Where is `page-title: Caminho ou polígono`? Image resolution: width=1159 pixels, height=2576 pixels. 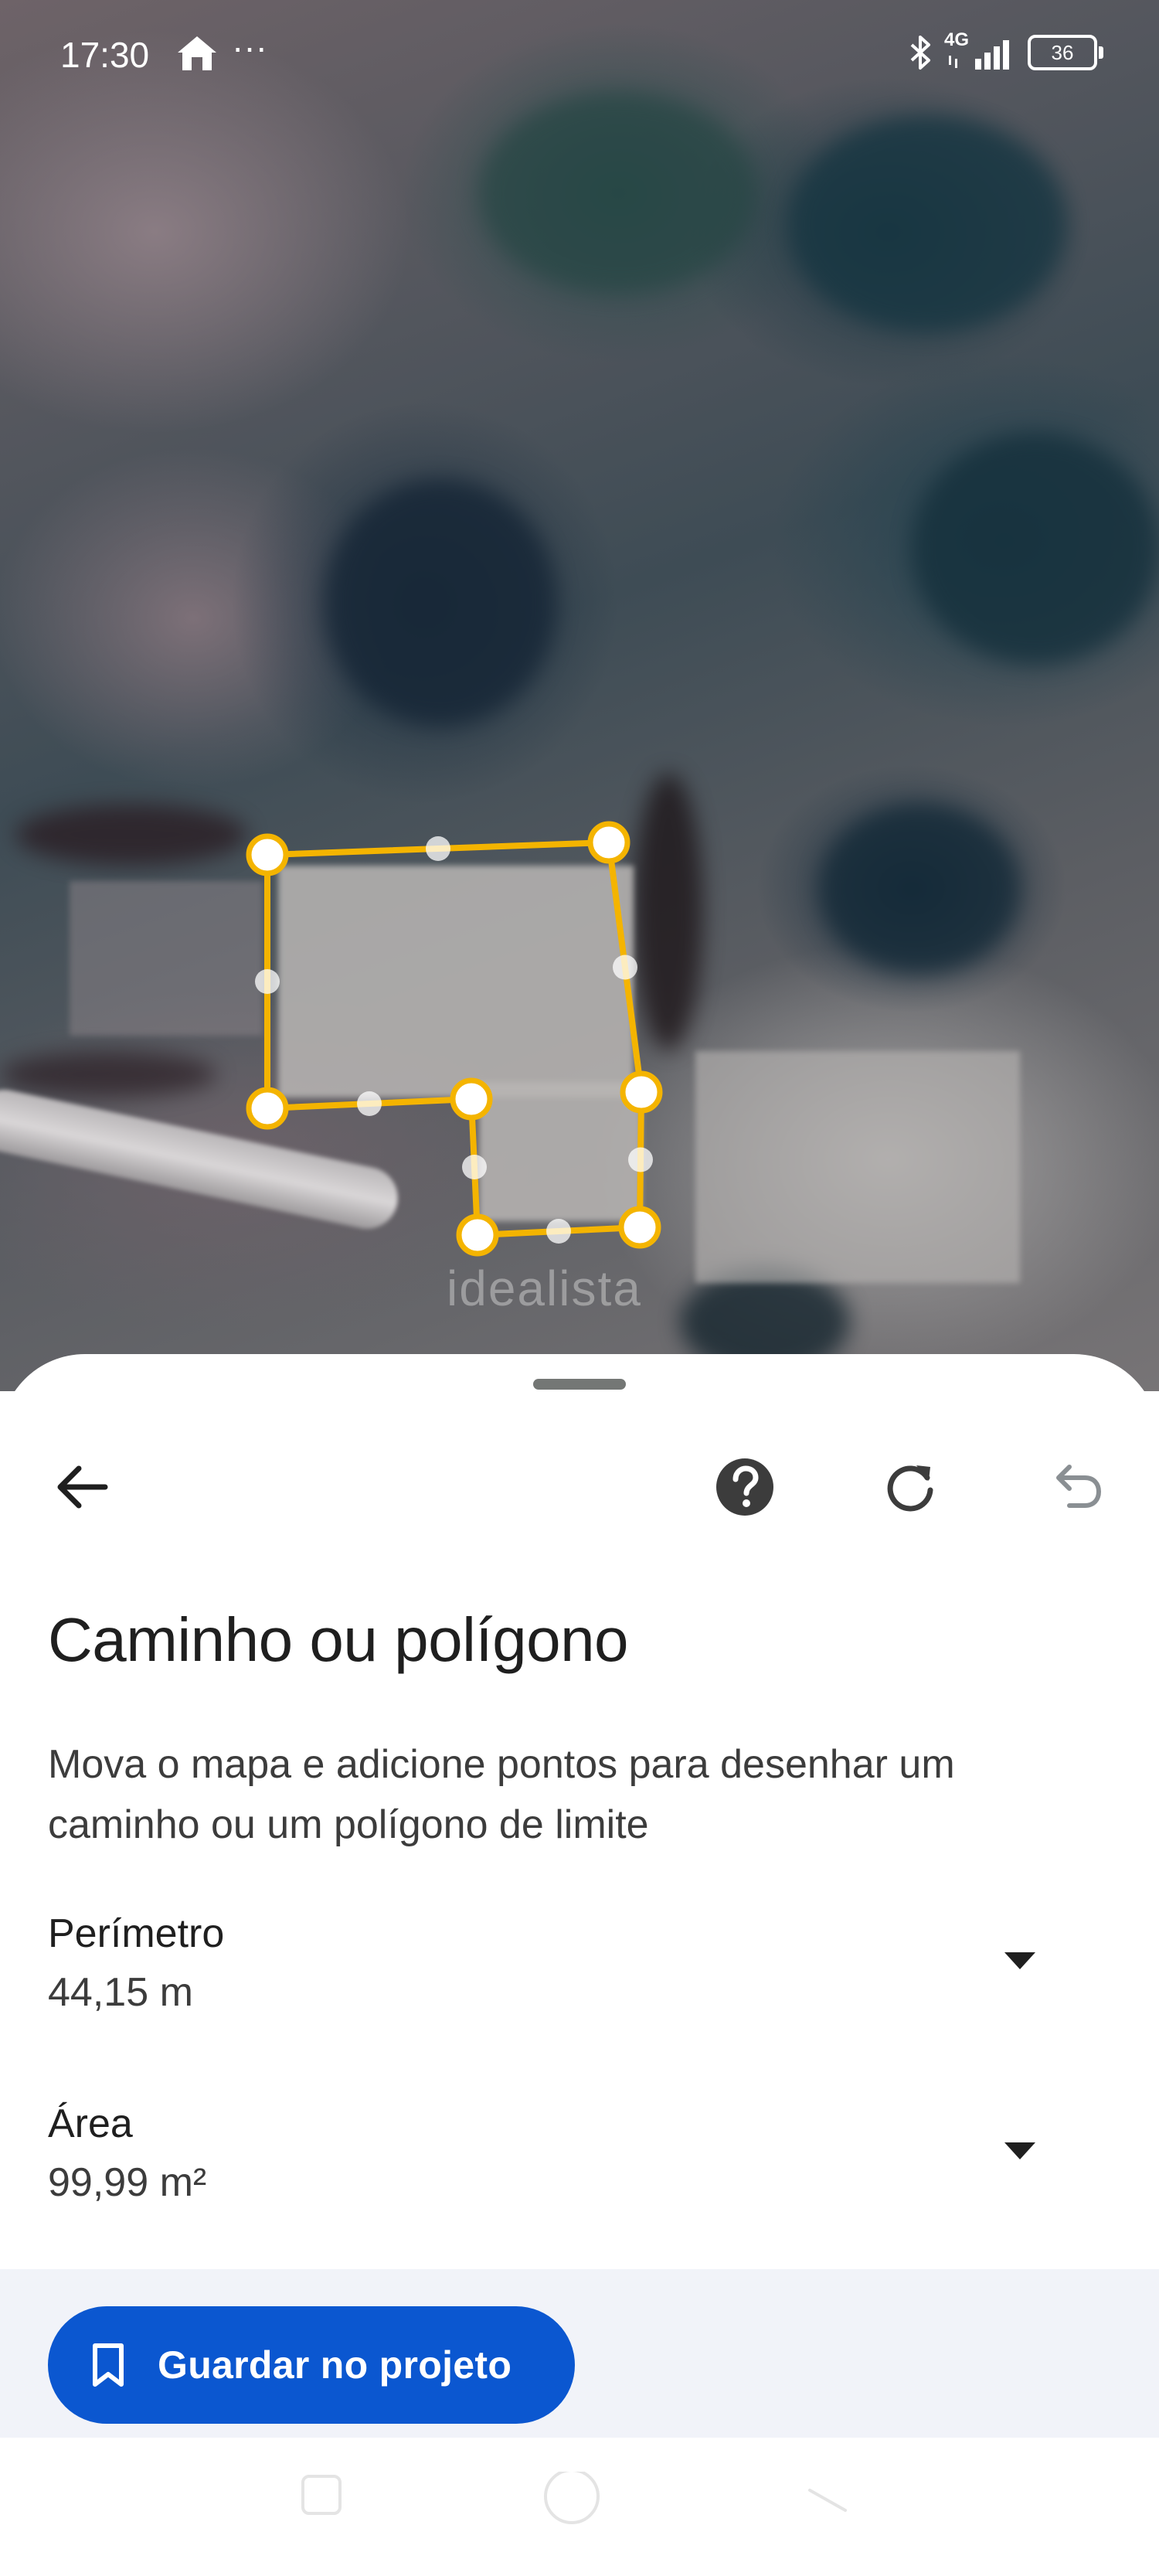 page-title: Caminho ou polígono is located at coordinates (338, 1640).